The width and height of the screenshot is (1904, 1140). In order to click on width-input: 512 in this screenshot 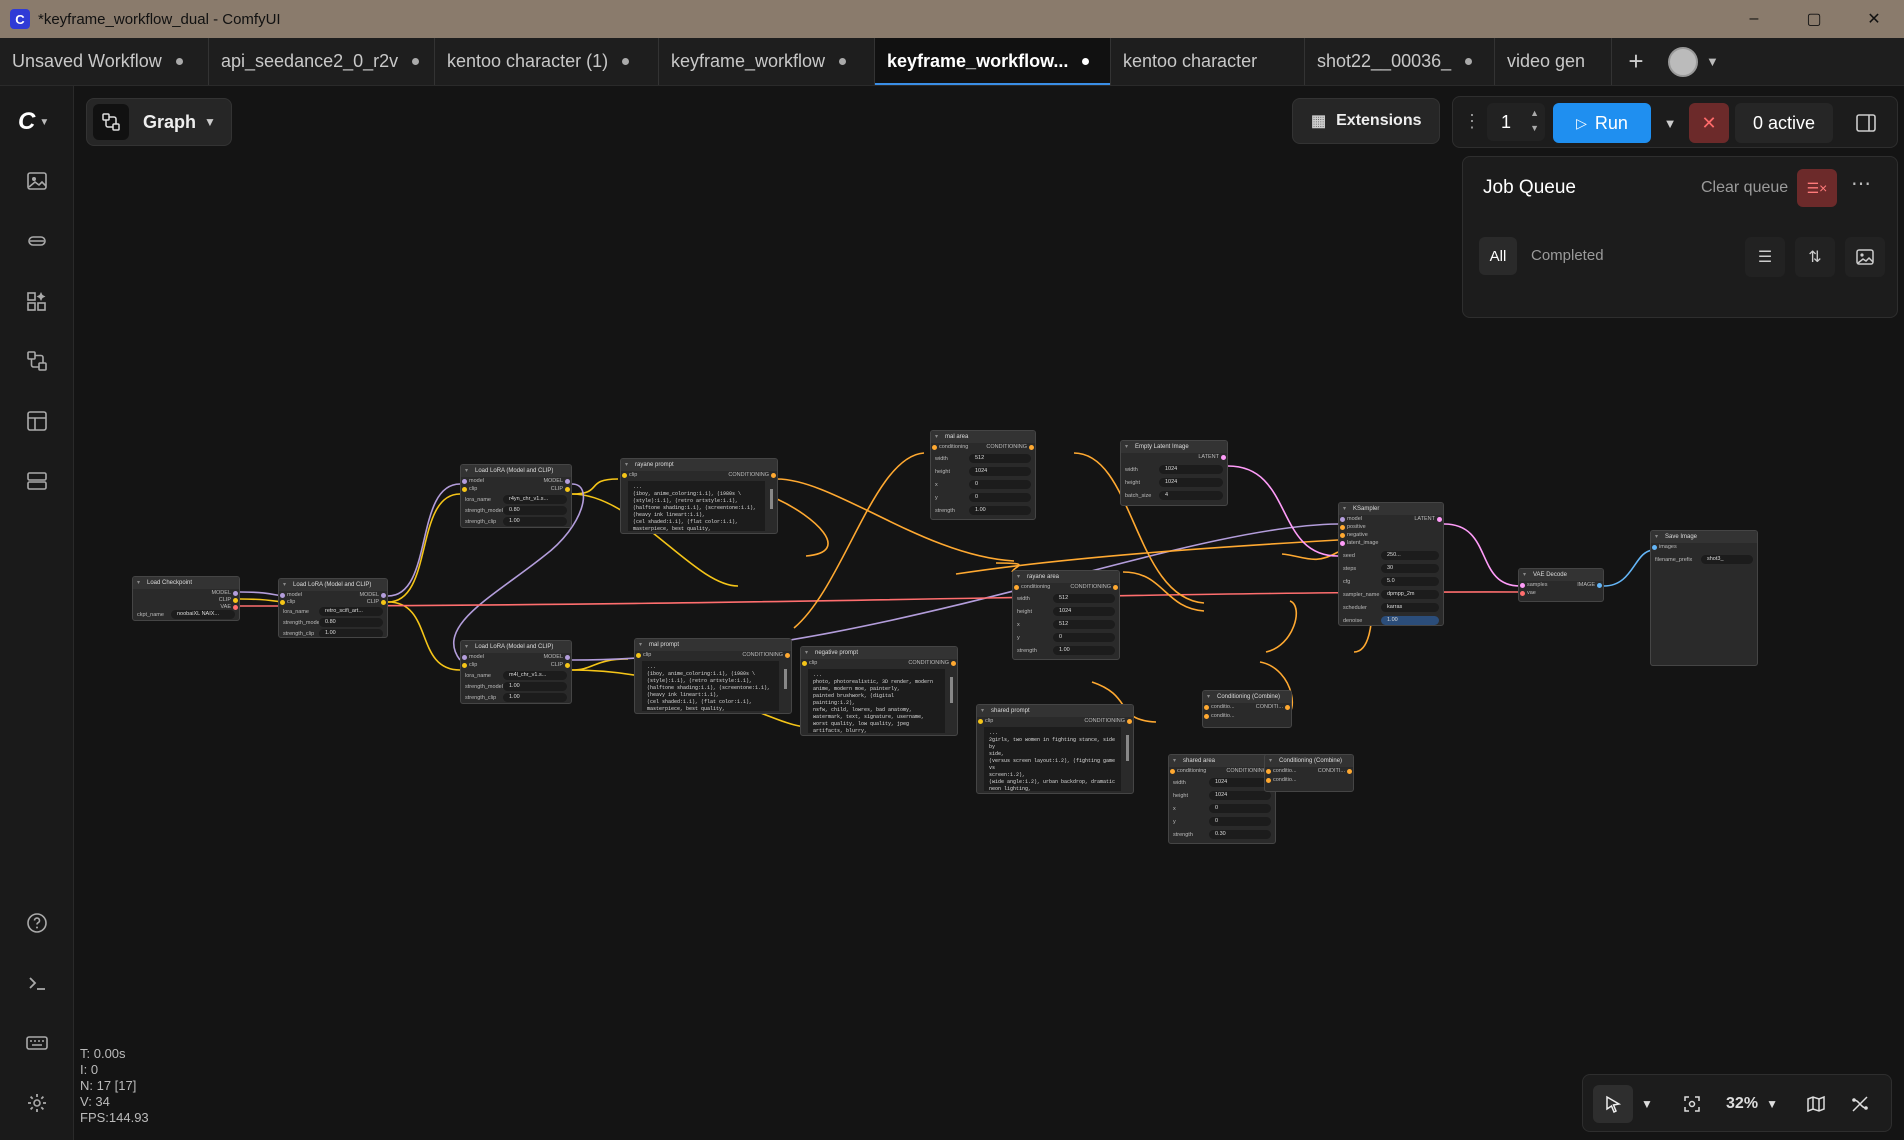, I will do `click(1084, 598)`.